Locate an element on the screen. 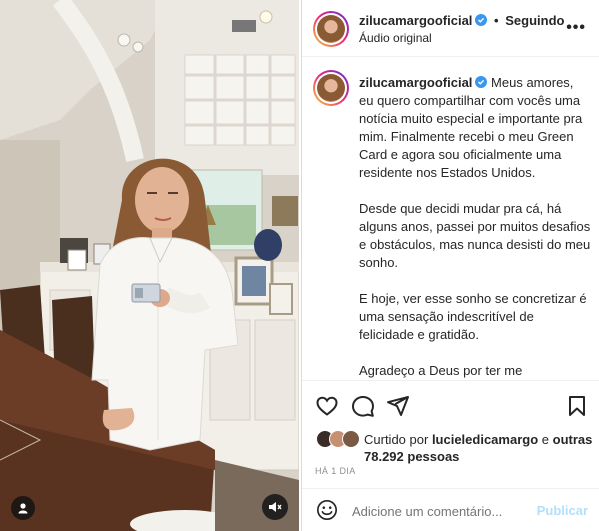 This screenshot has width=599, height=531. liker-avatars is located at coordinates (340, 440).